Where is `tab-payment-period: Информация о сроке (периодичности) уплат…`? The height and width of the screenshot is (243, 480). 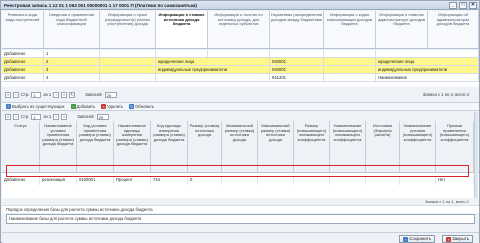
tab-payment-period: Информация о сроке (периодичности) уплат… is located at coordinates (128, 29).